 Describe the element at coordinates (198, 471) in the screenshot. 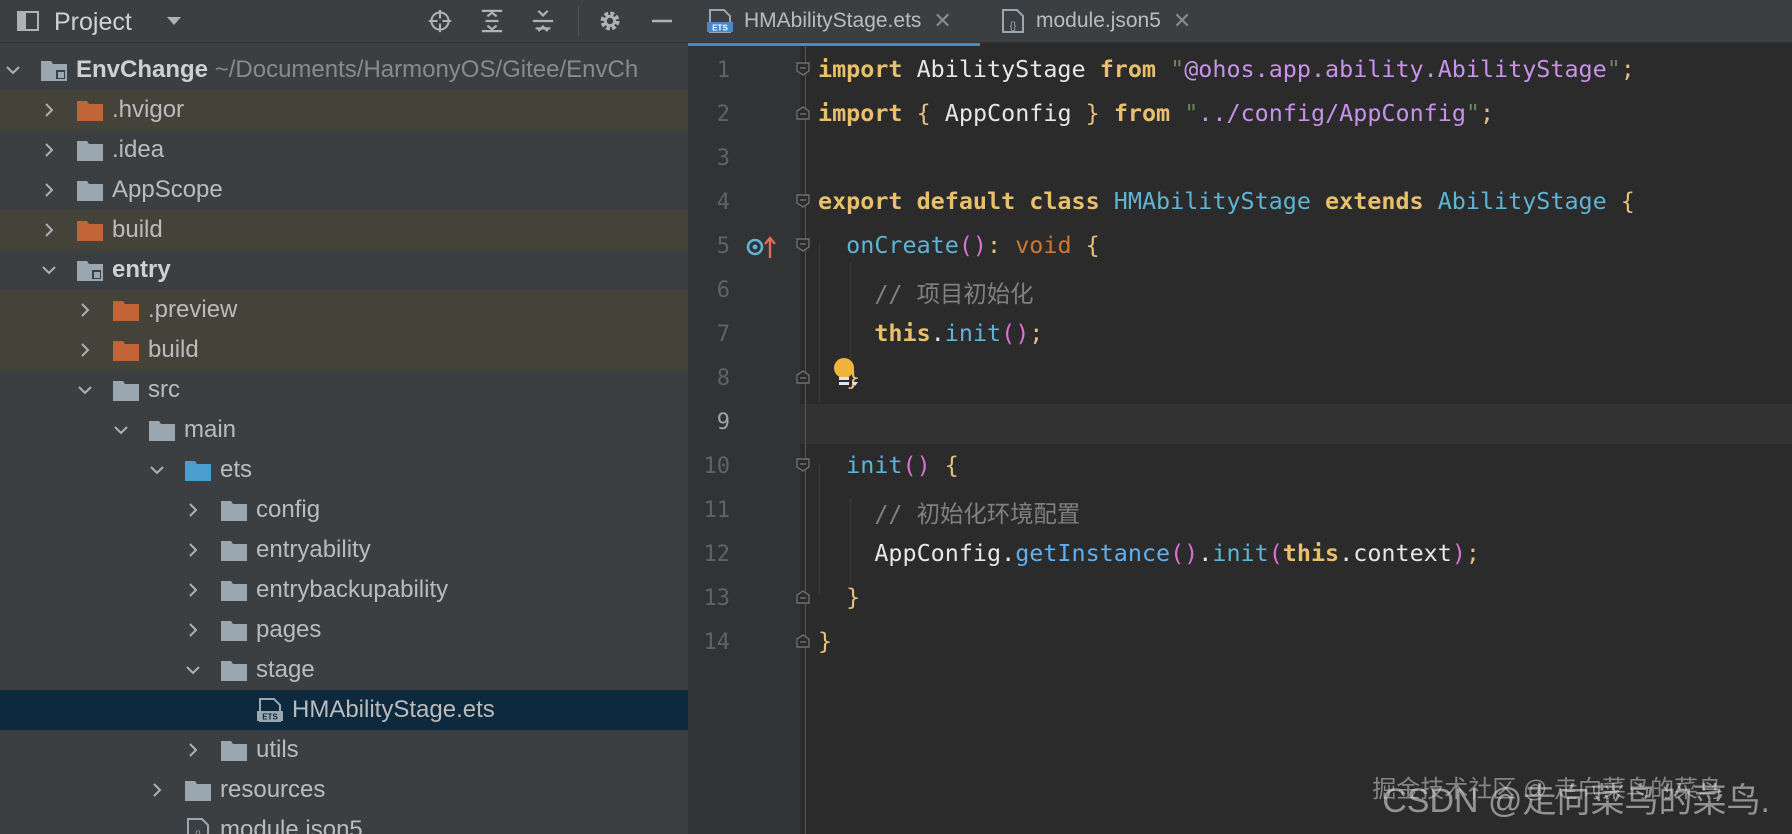

I see `source-folder-icon` at that location.